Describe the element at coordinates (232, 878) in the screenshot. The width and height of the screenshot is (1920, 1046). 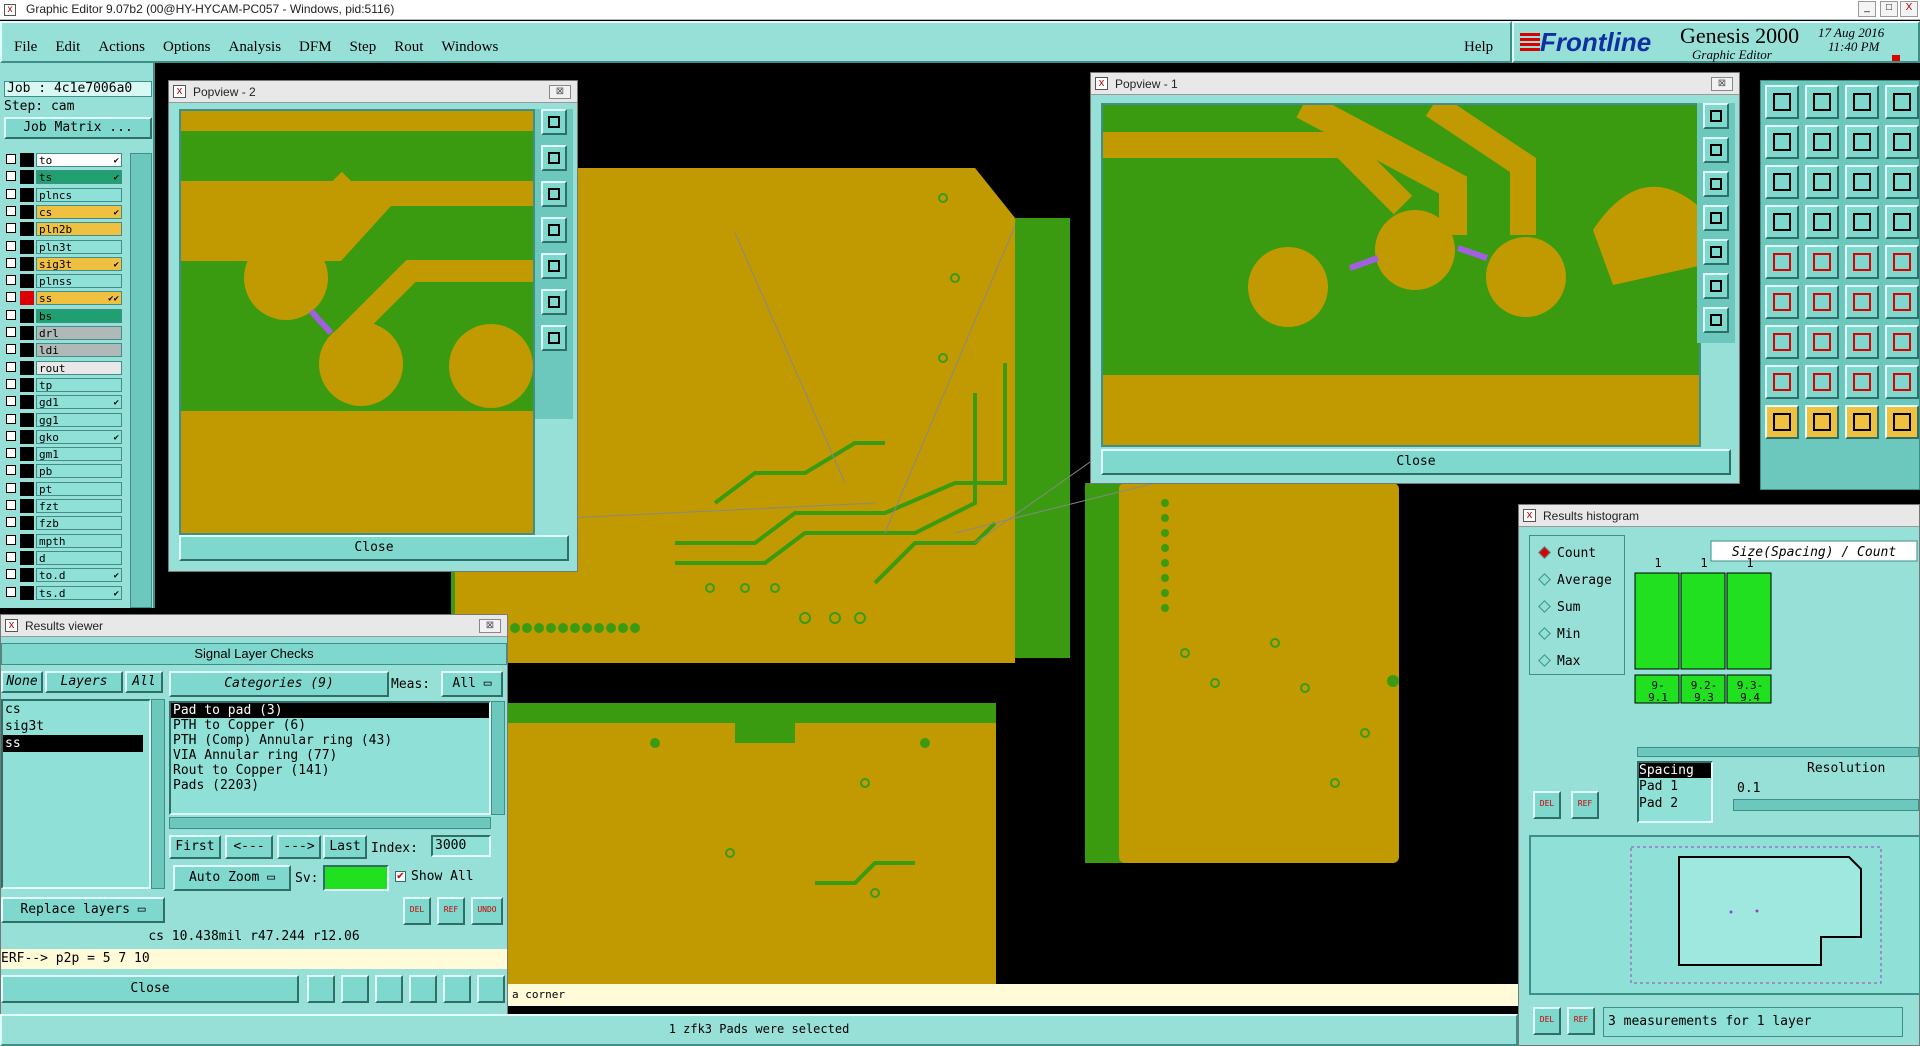
I see `auto-zoom-dropdown: Auto Zoom ▭` at that location.